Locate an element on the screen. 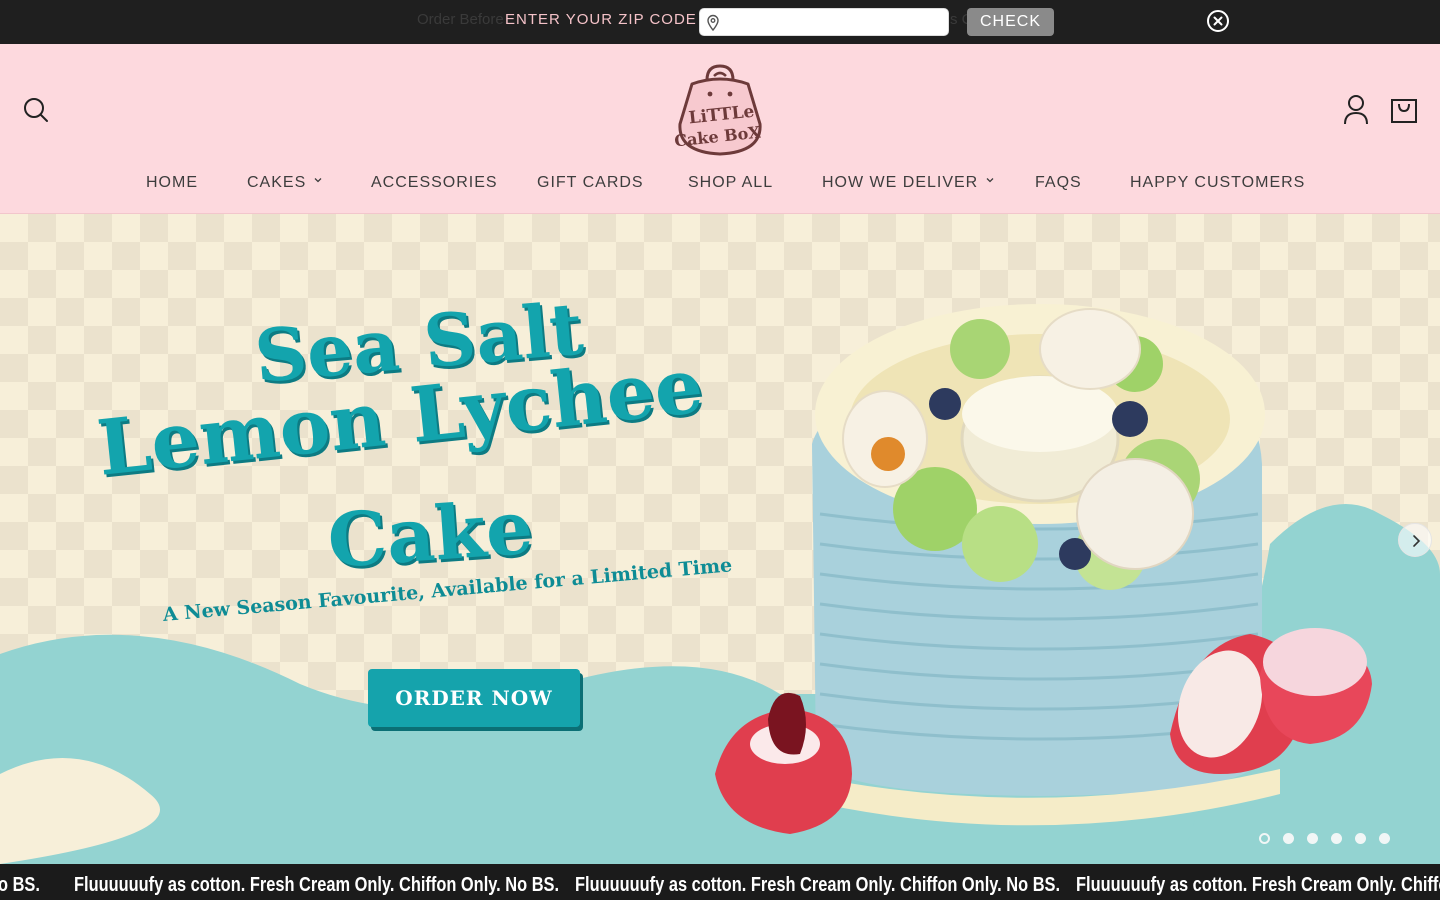 This screenshot has width=1440, height=900. slide-next-button is located at coordinates (1415, 540).